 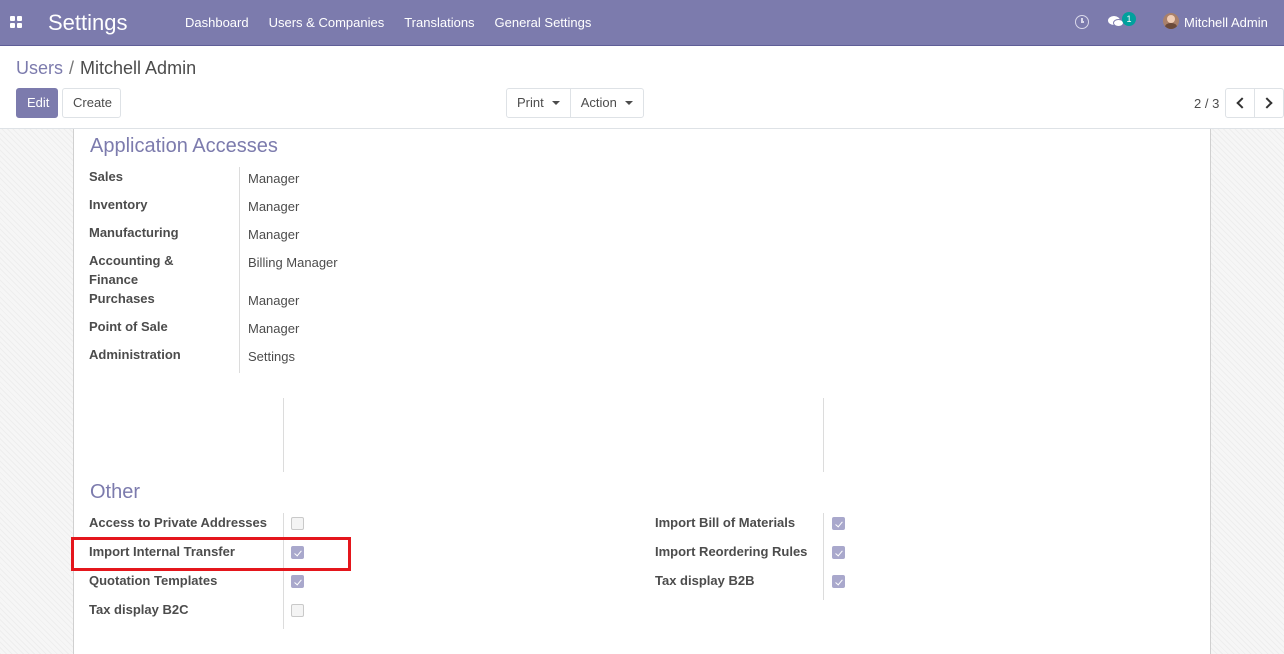 I want to click on field-label-import-reordering-rules: Import Reordering Rules, so click(x=731, y=551).